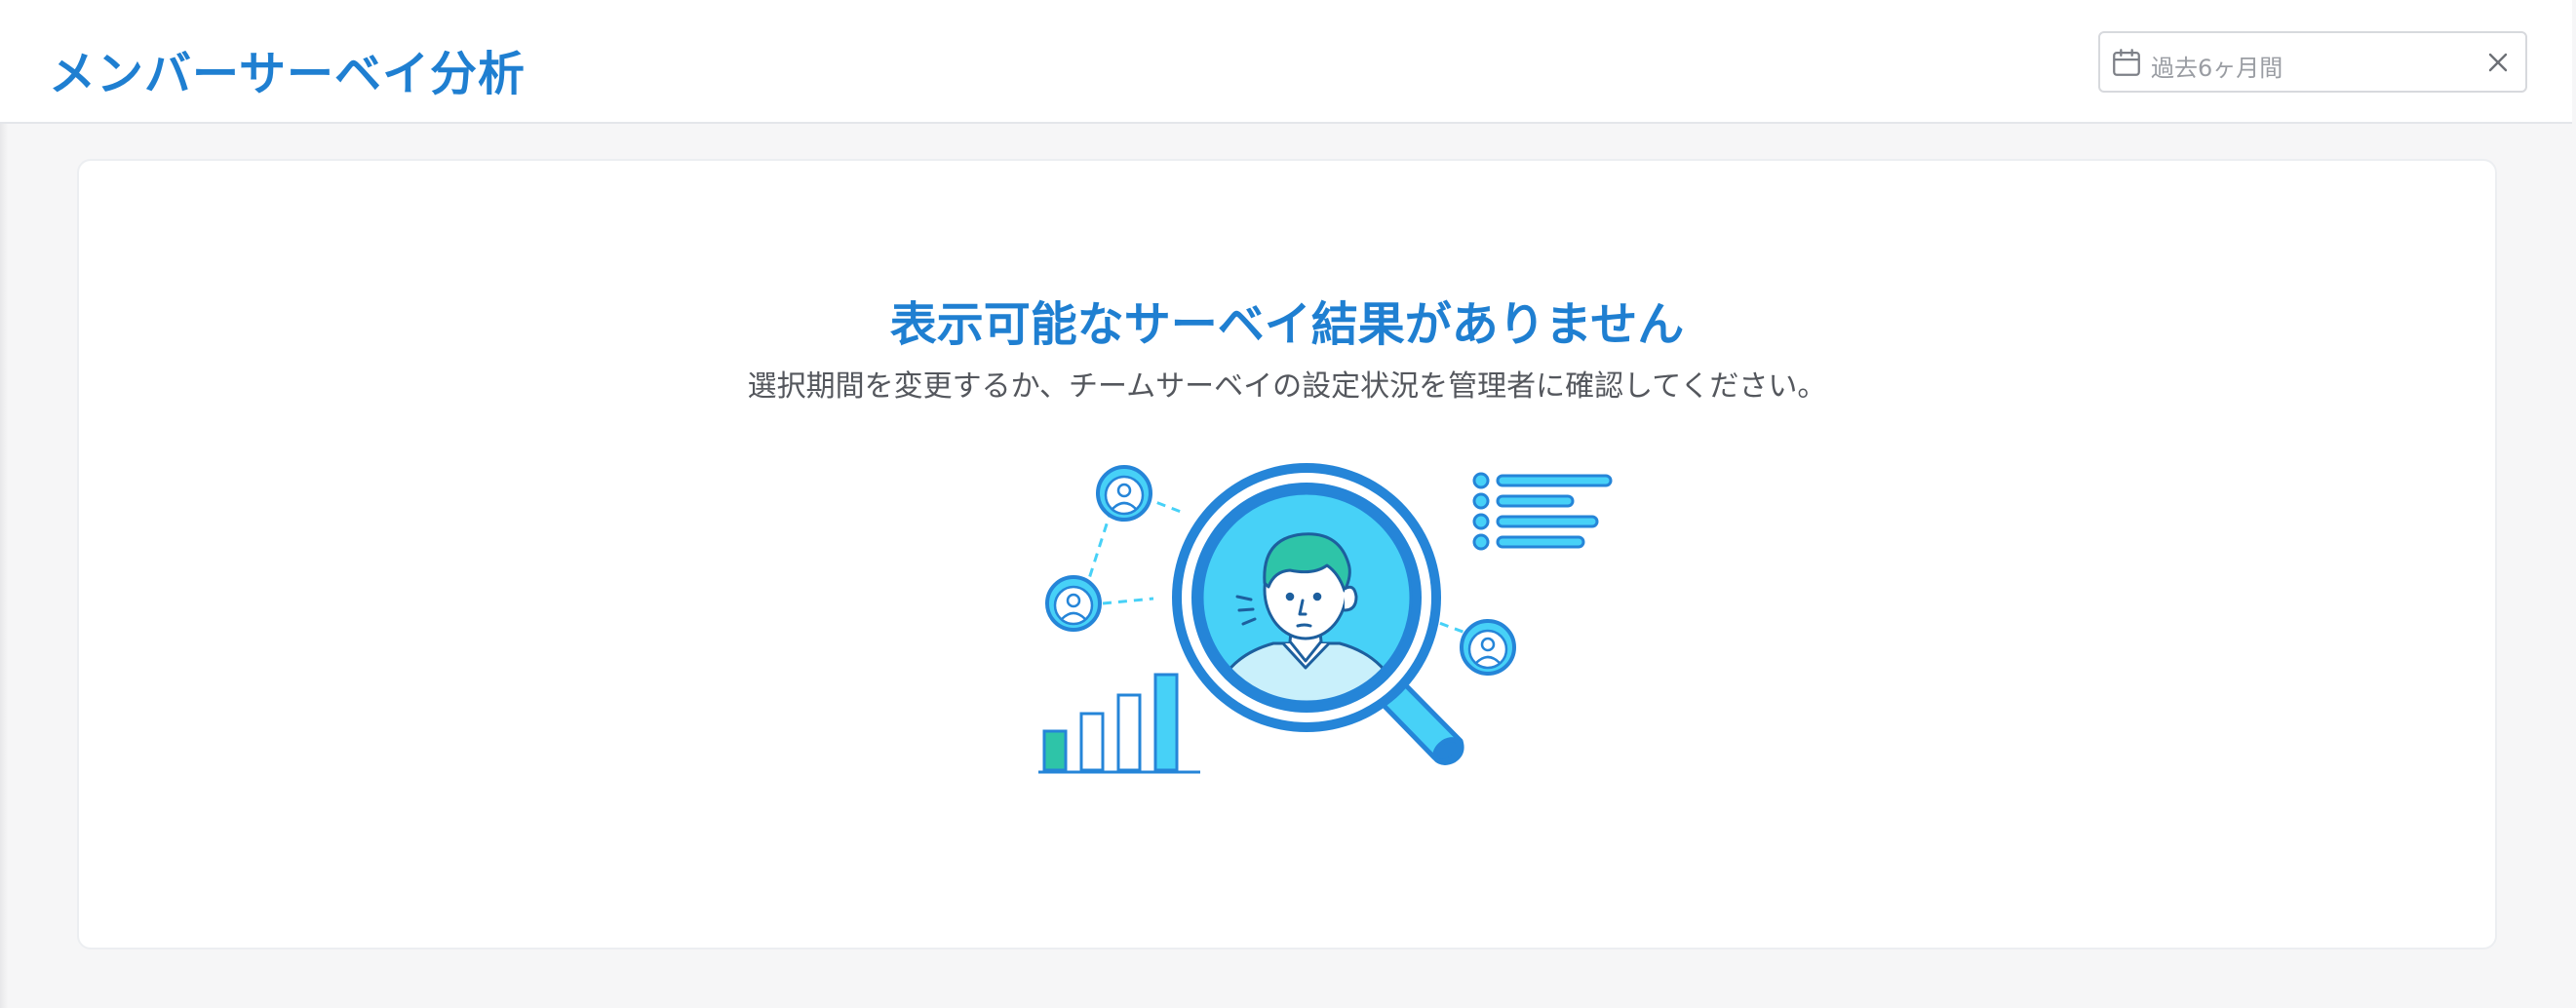  What do you see at coordinates (288, 74) in the screenshot?
I see `page-title: メンバーサーベイ分析` at bounding box center [288, 74].